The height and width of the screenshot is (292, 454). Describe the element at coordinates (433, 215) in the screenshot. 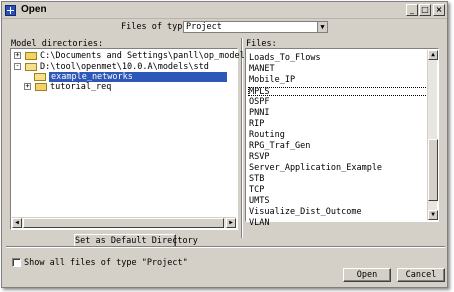

I see `scroll-down-icon: ▼` at that location.